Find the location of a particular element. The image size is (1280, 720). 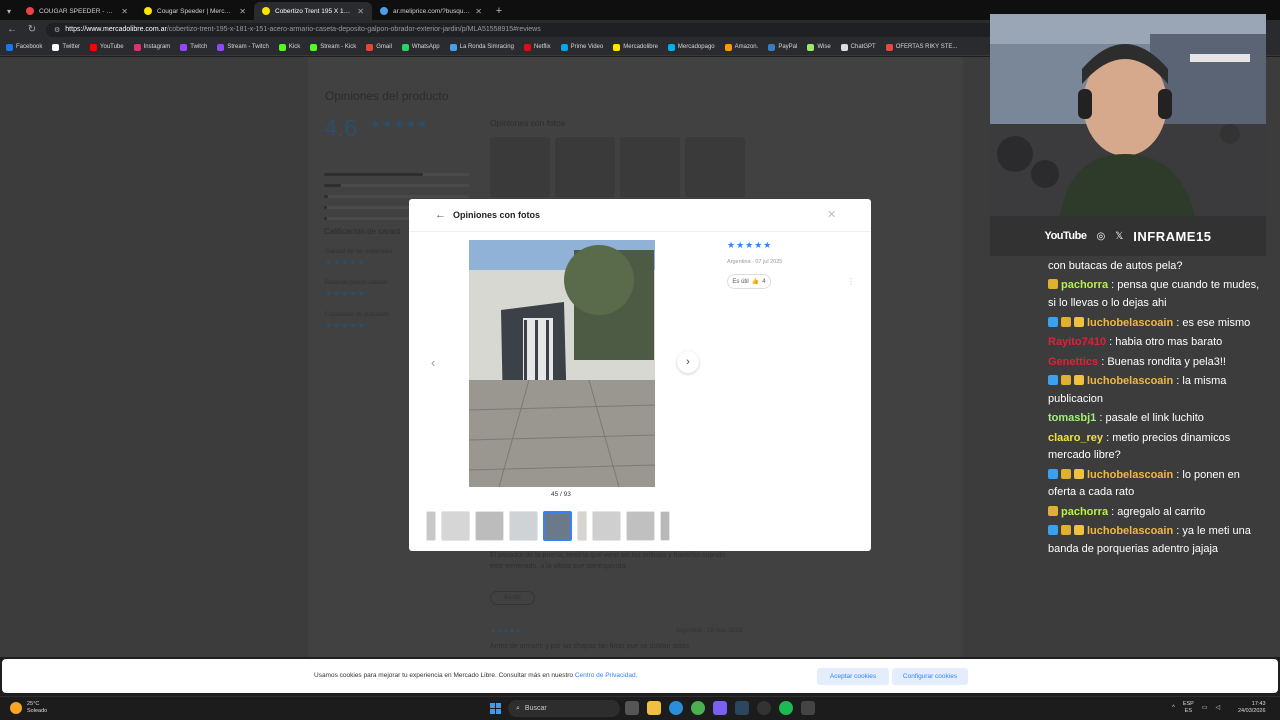

configure-cookies-button: Configurar cookies is located at coordinates (930, 676).